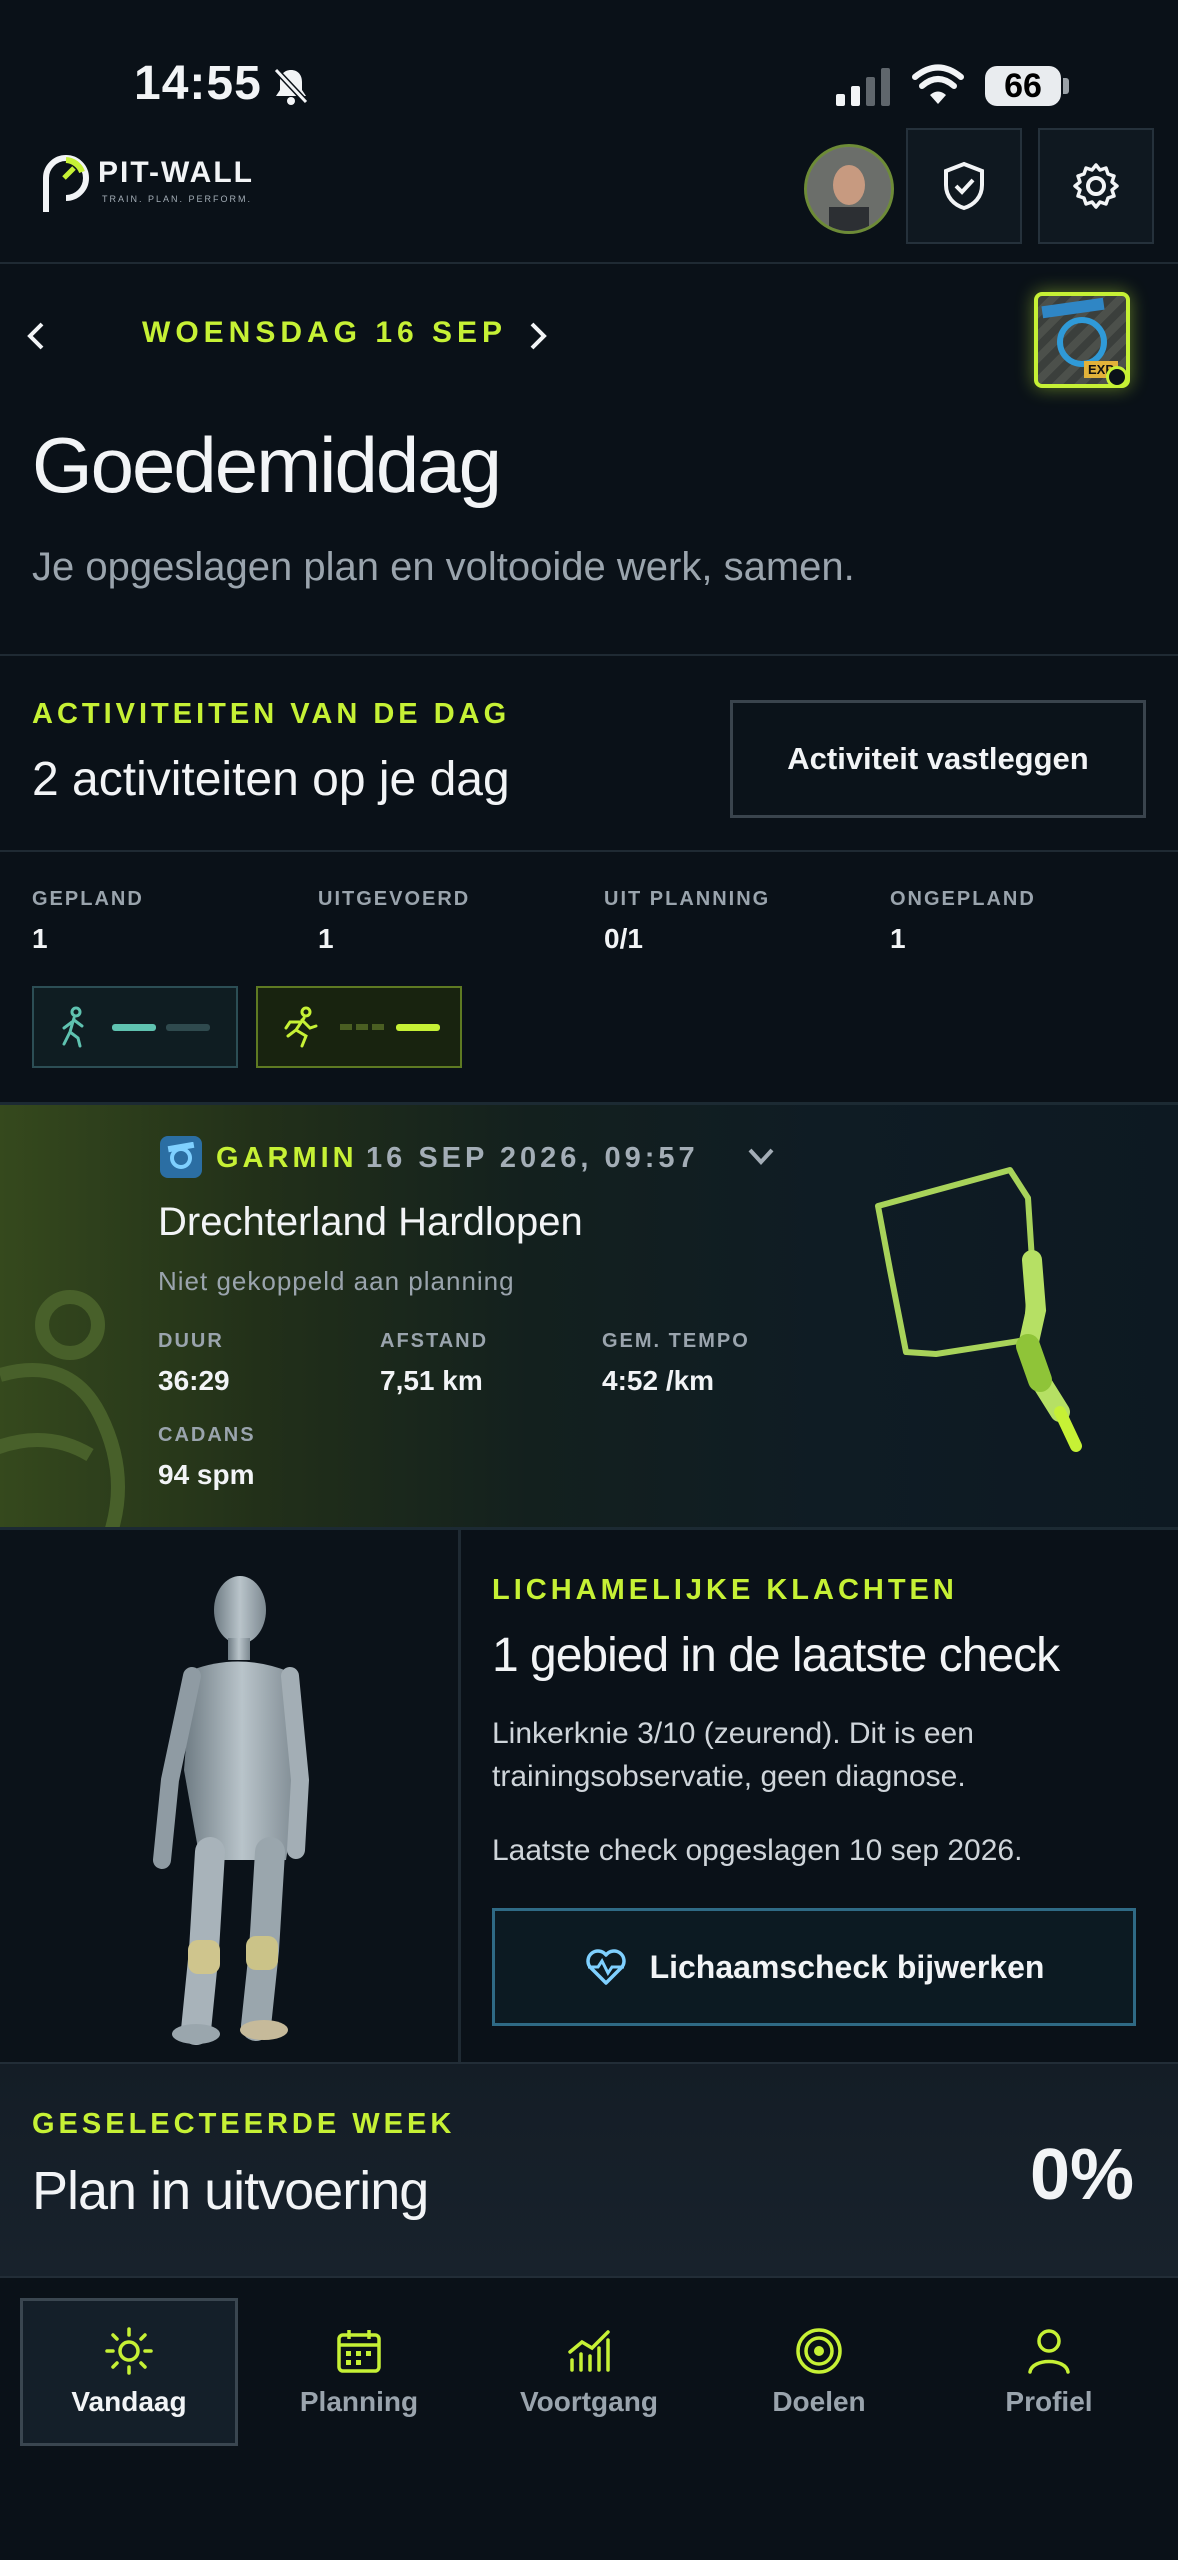 This screenshot has width=1178, height=2560. Describe the element at coordinates (676, 1363) in the screenshot. I see `metric-pace: GEM. TEMPO 4:52 /km` at that location.